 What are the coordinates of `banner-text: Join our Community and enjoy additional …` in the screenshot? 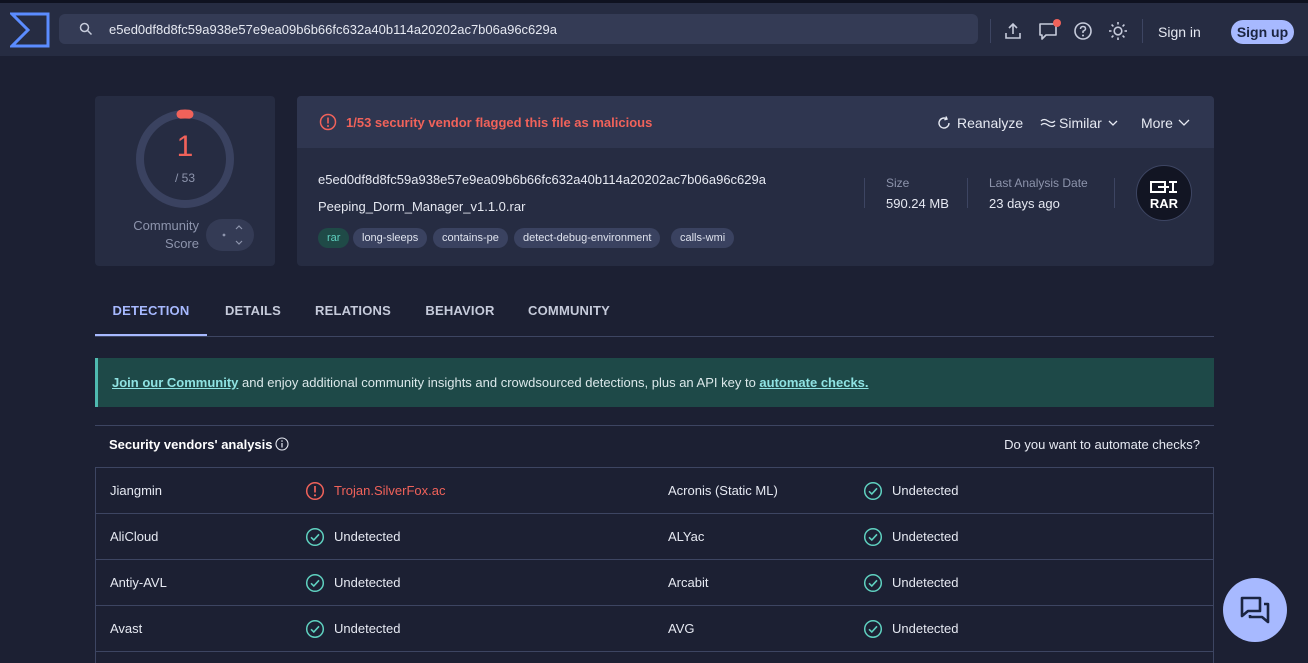 It's located at (490, 382).